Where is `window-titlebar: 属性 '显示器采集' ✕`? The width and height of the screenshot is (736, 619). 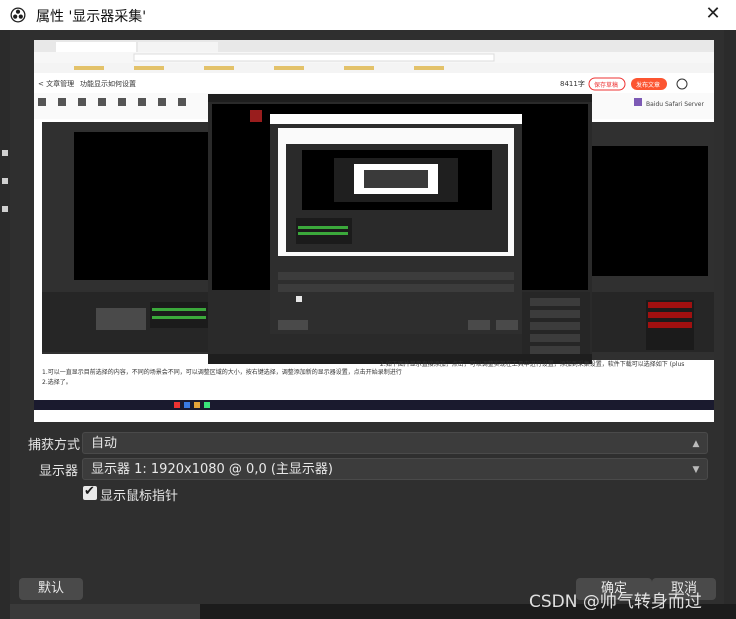
window-titlebar: 属性 '显示器采集' ✕ is located at coordinates (368, 15).